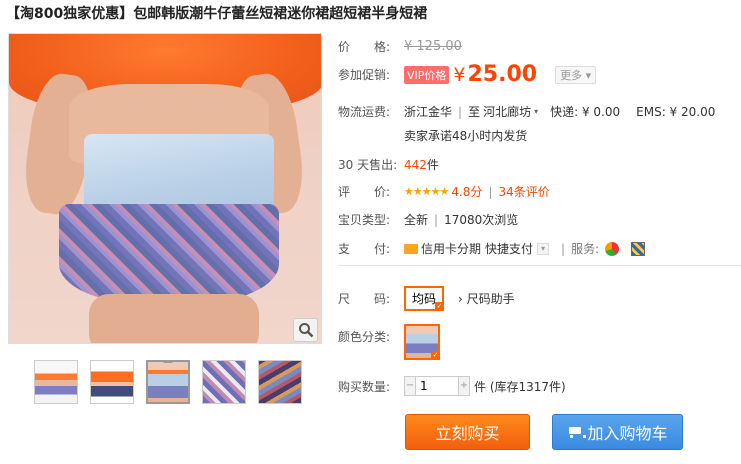 Image resolution: width=741 pixels, height=464 pixels. I want to click on size-label: 尺 码:, so click(364, 299).